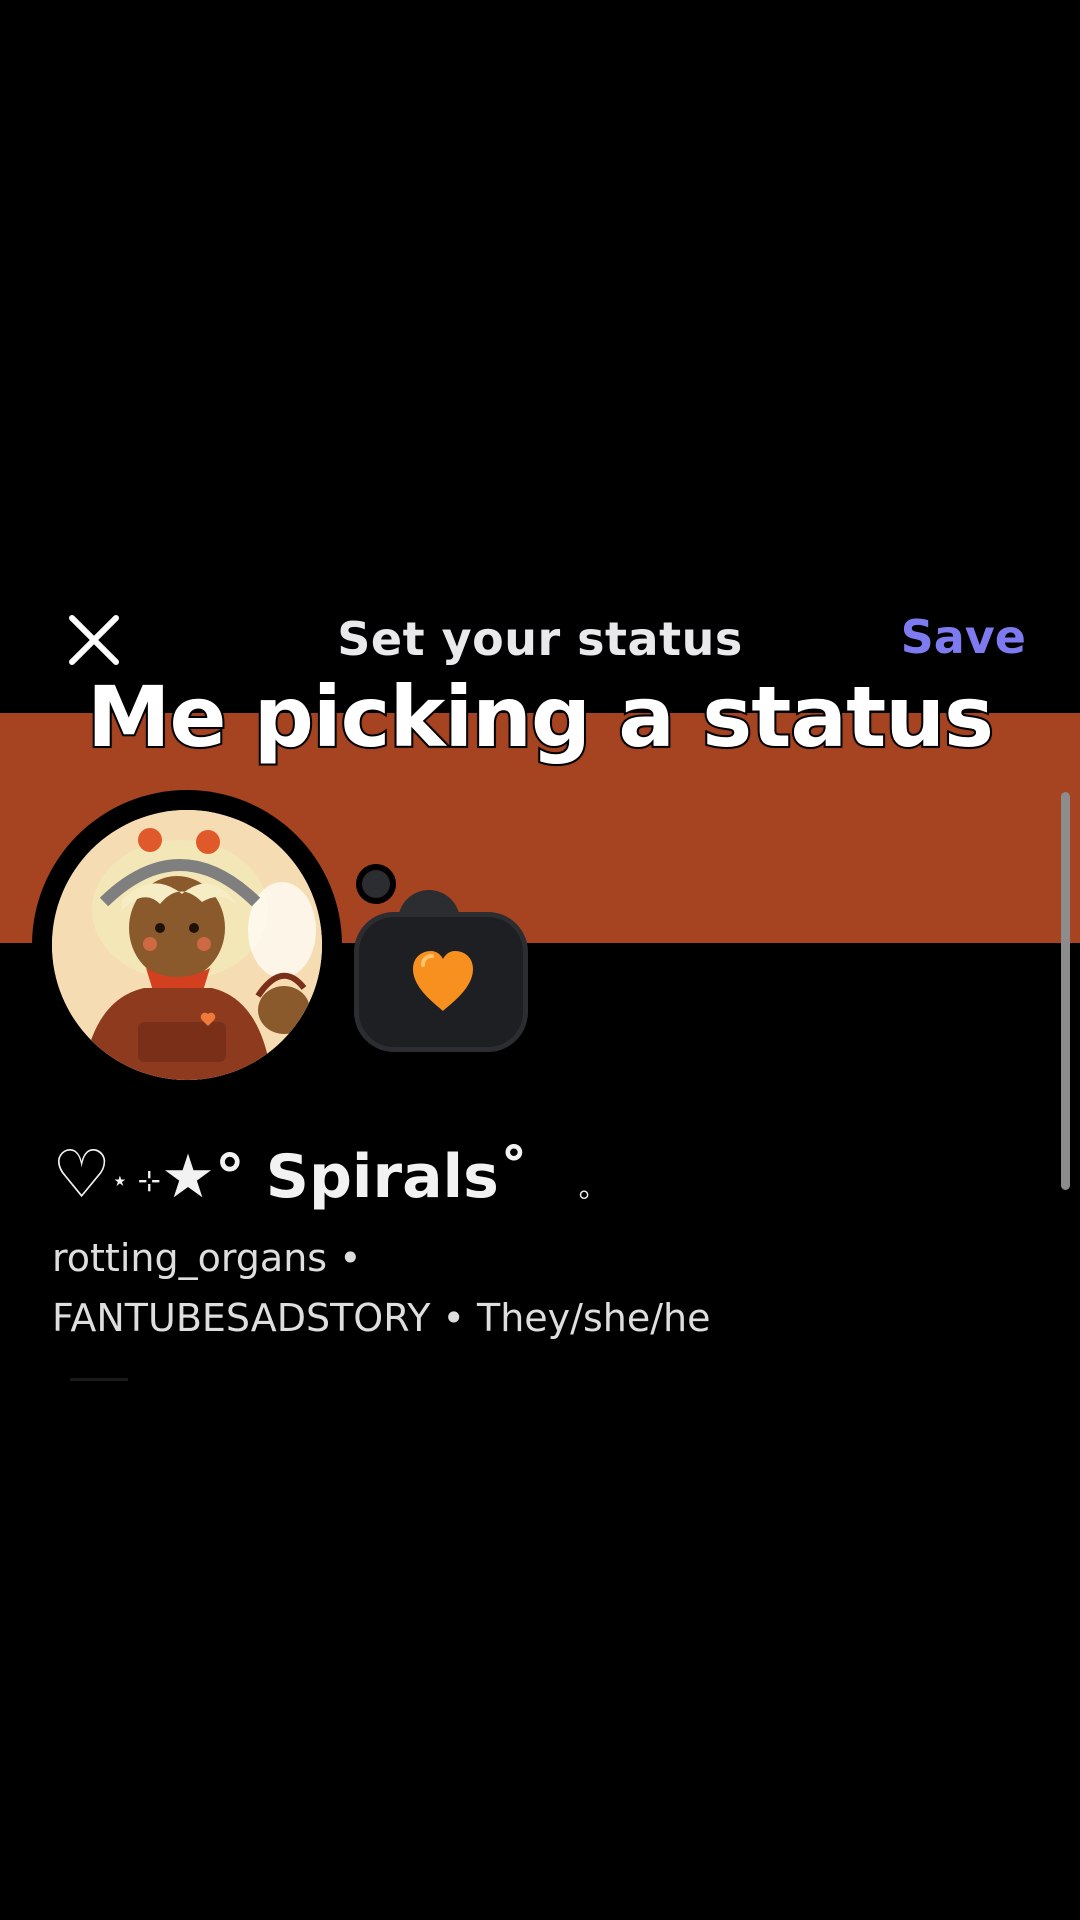 The image size is (1080, 1920). I want to click on divider, so click(99, 1379).